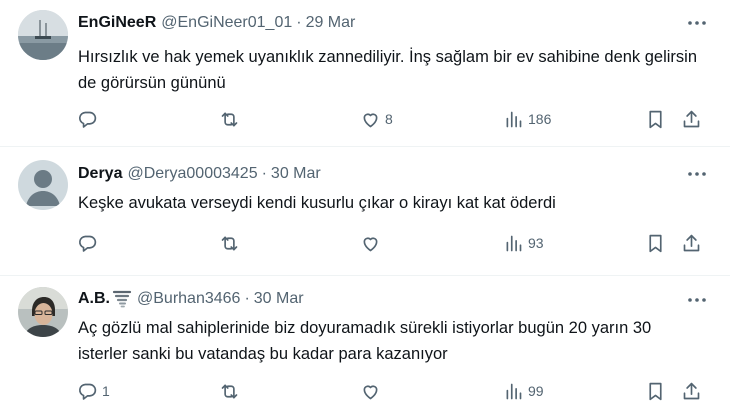 This screenshot has width=730, height=420. I want to click on tweet-actions: 1 99, so click(365, 391).